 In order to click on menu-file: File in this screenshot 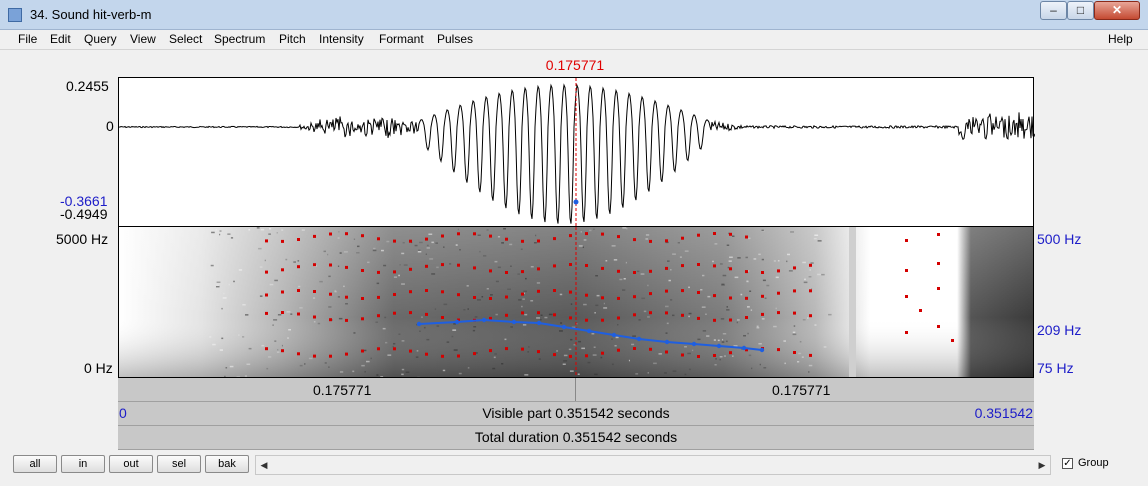, I will do `click(27, 39)`.